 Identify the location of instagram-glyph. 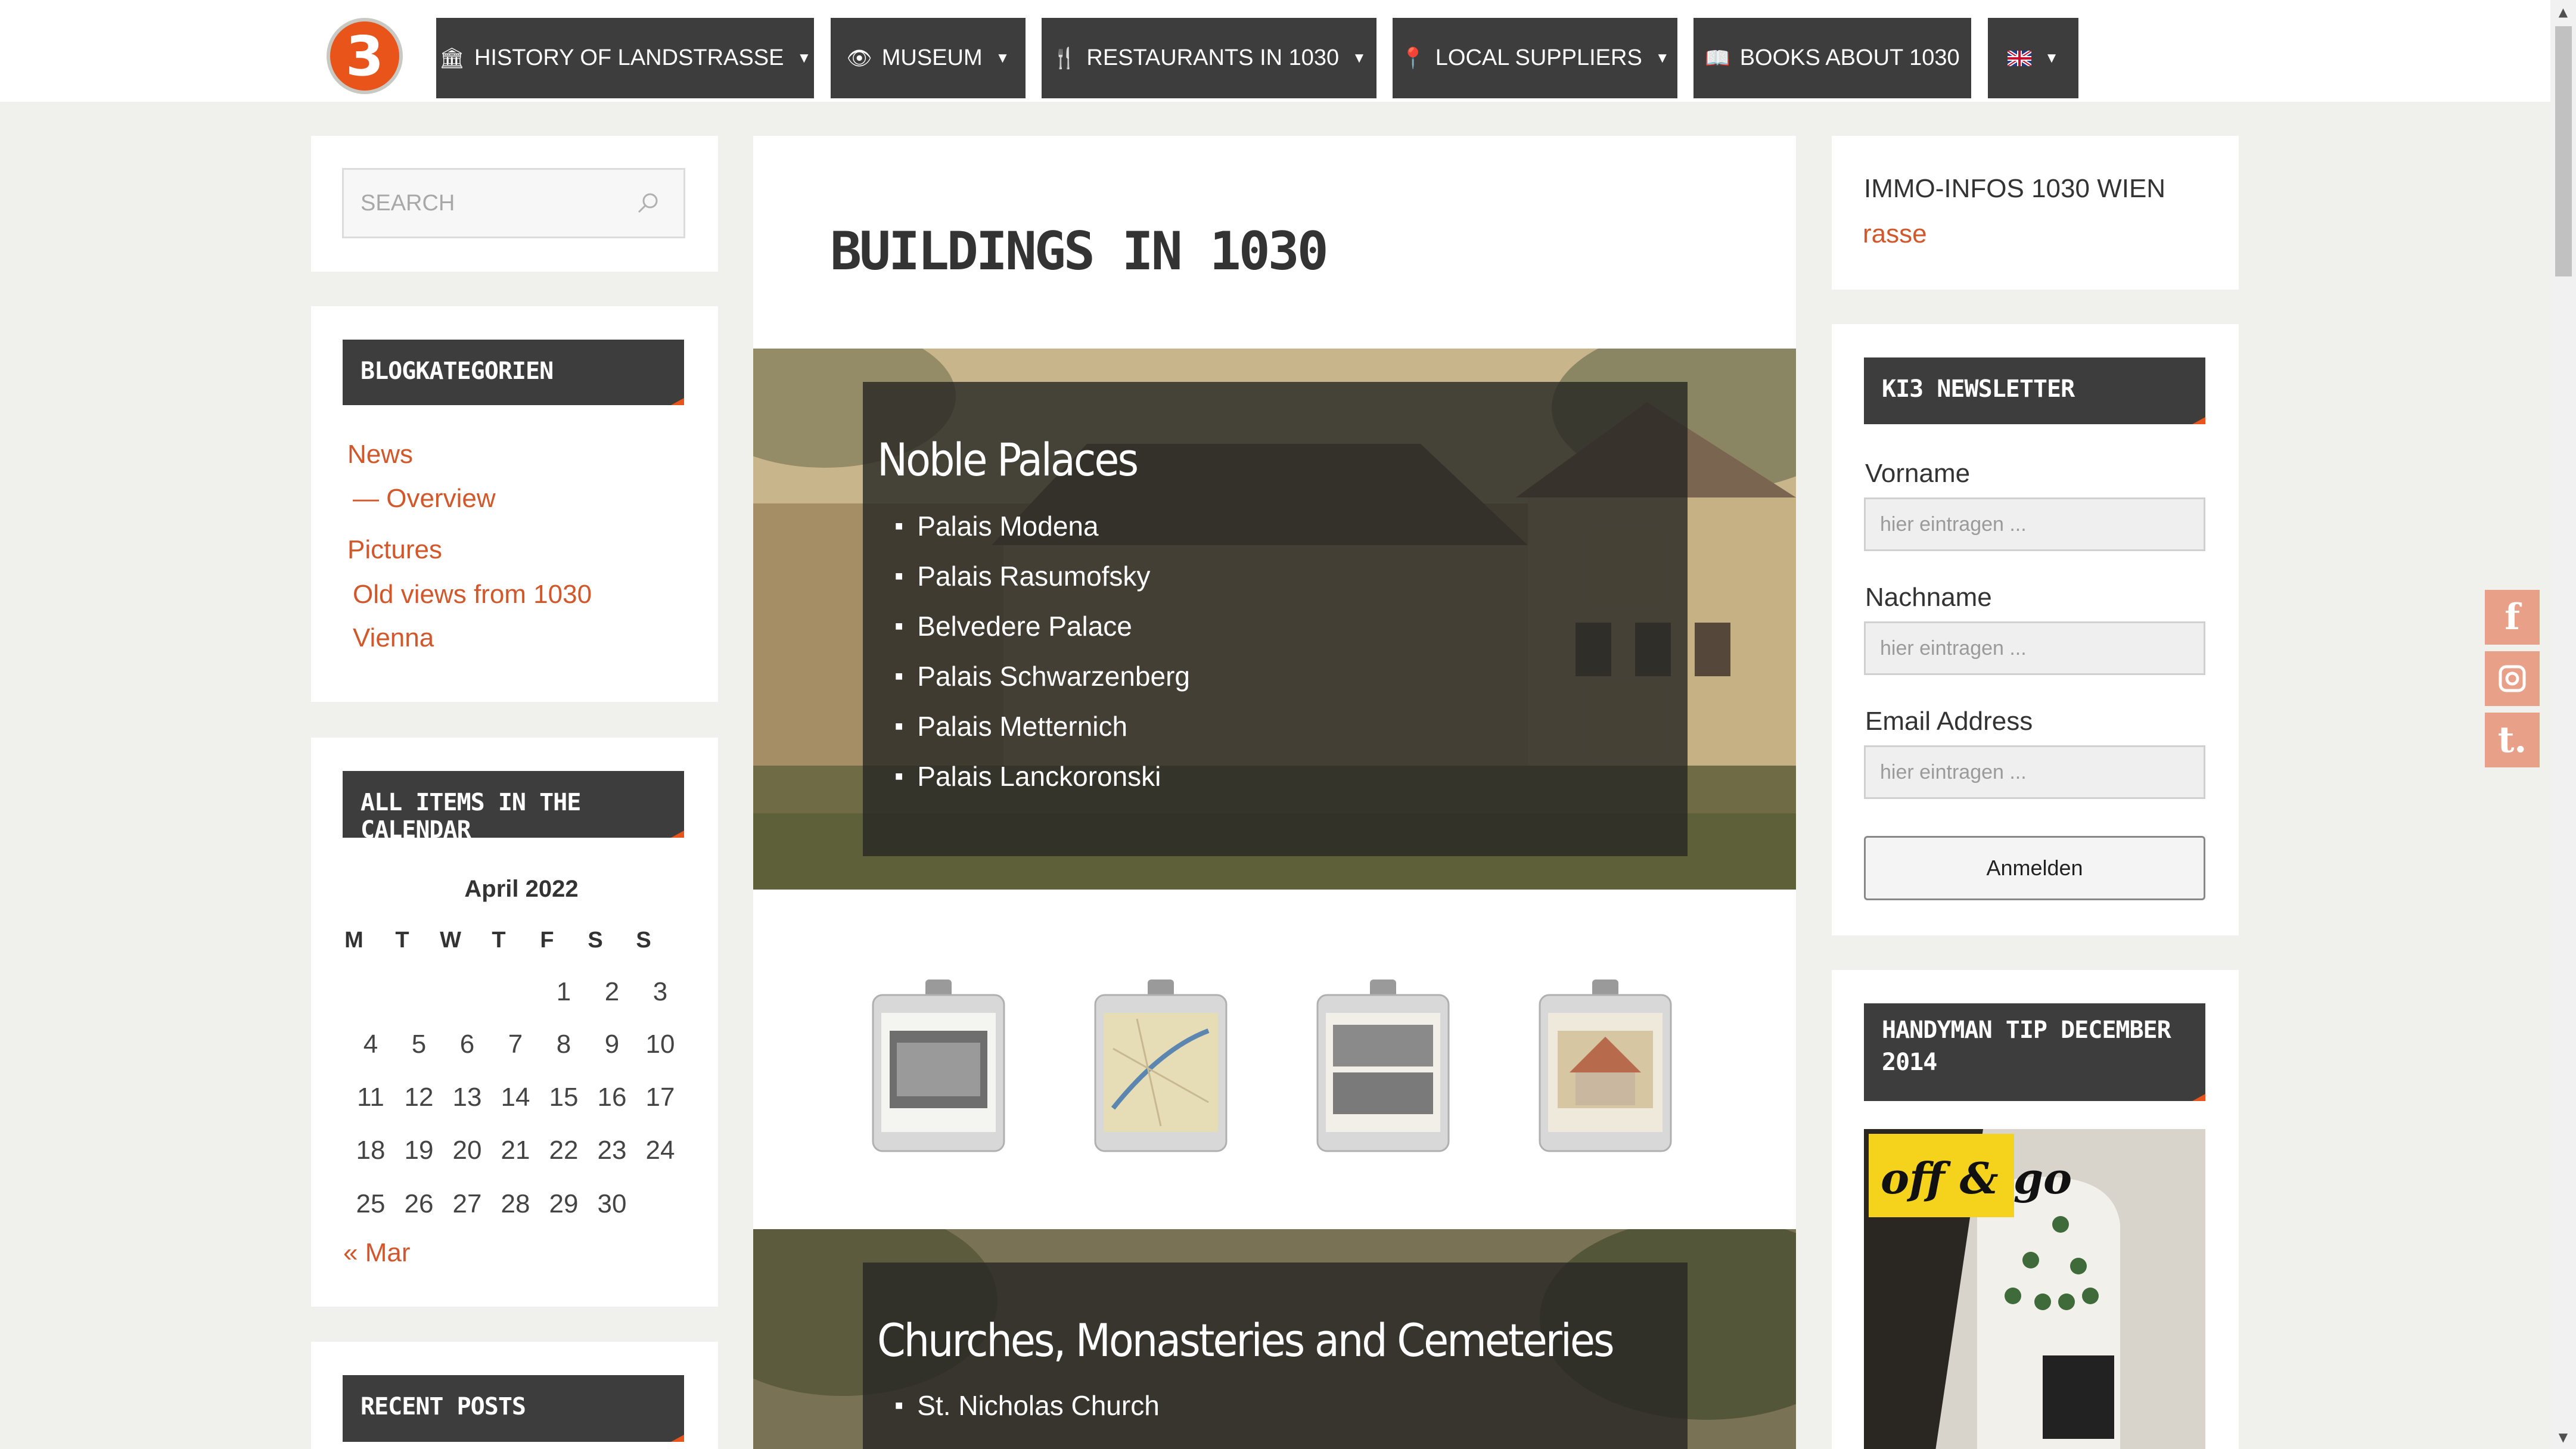
(2513, 678).